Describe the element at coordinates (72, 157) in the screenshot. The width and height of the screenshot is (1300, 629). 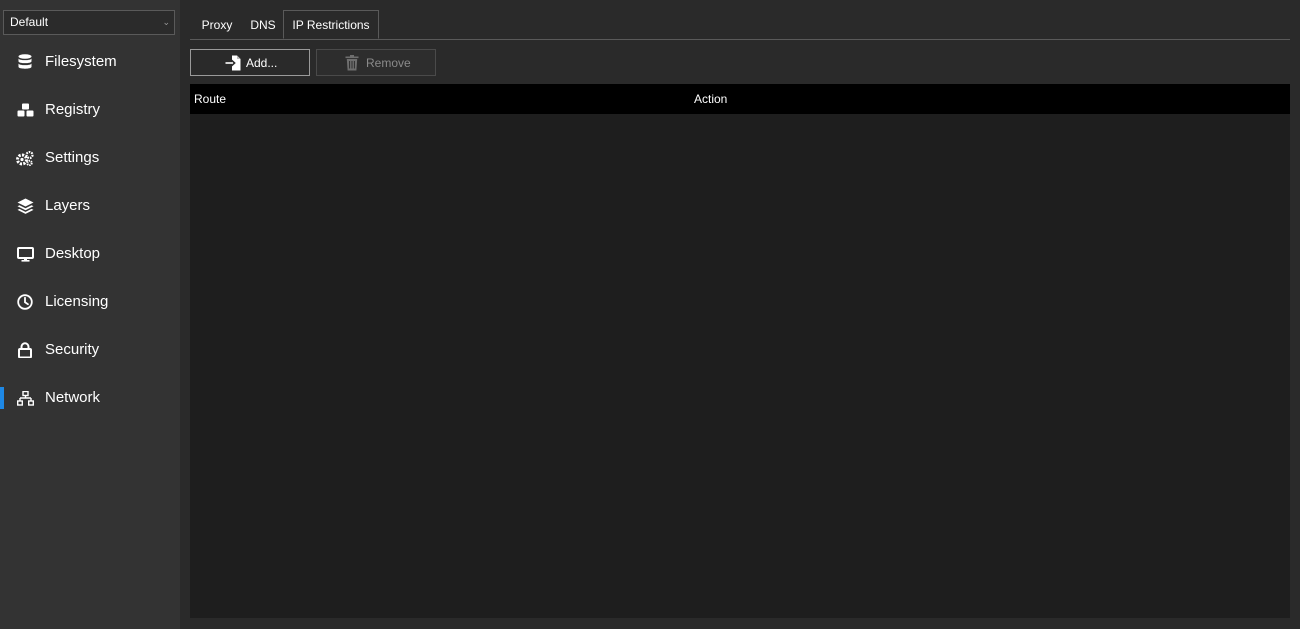
I see `sidebar-item-label: Settings` at that location.